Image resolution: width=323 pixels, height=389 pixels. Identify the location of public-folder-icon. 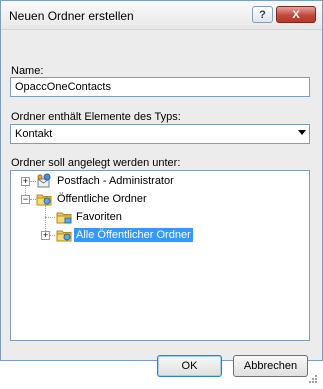
(44, 200).